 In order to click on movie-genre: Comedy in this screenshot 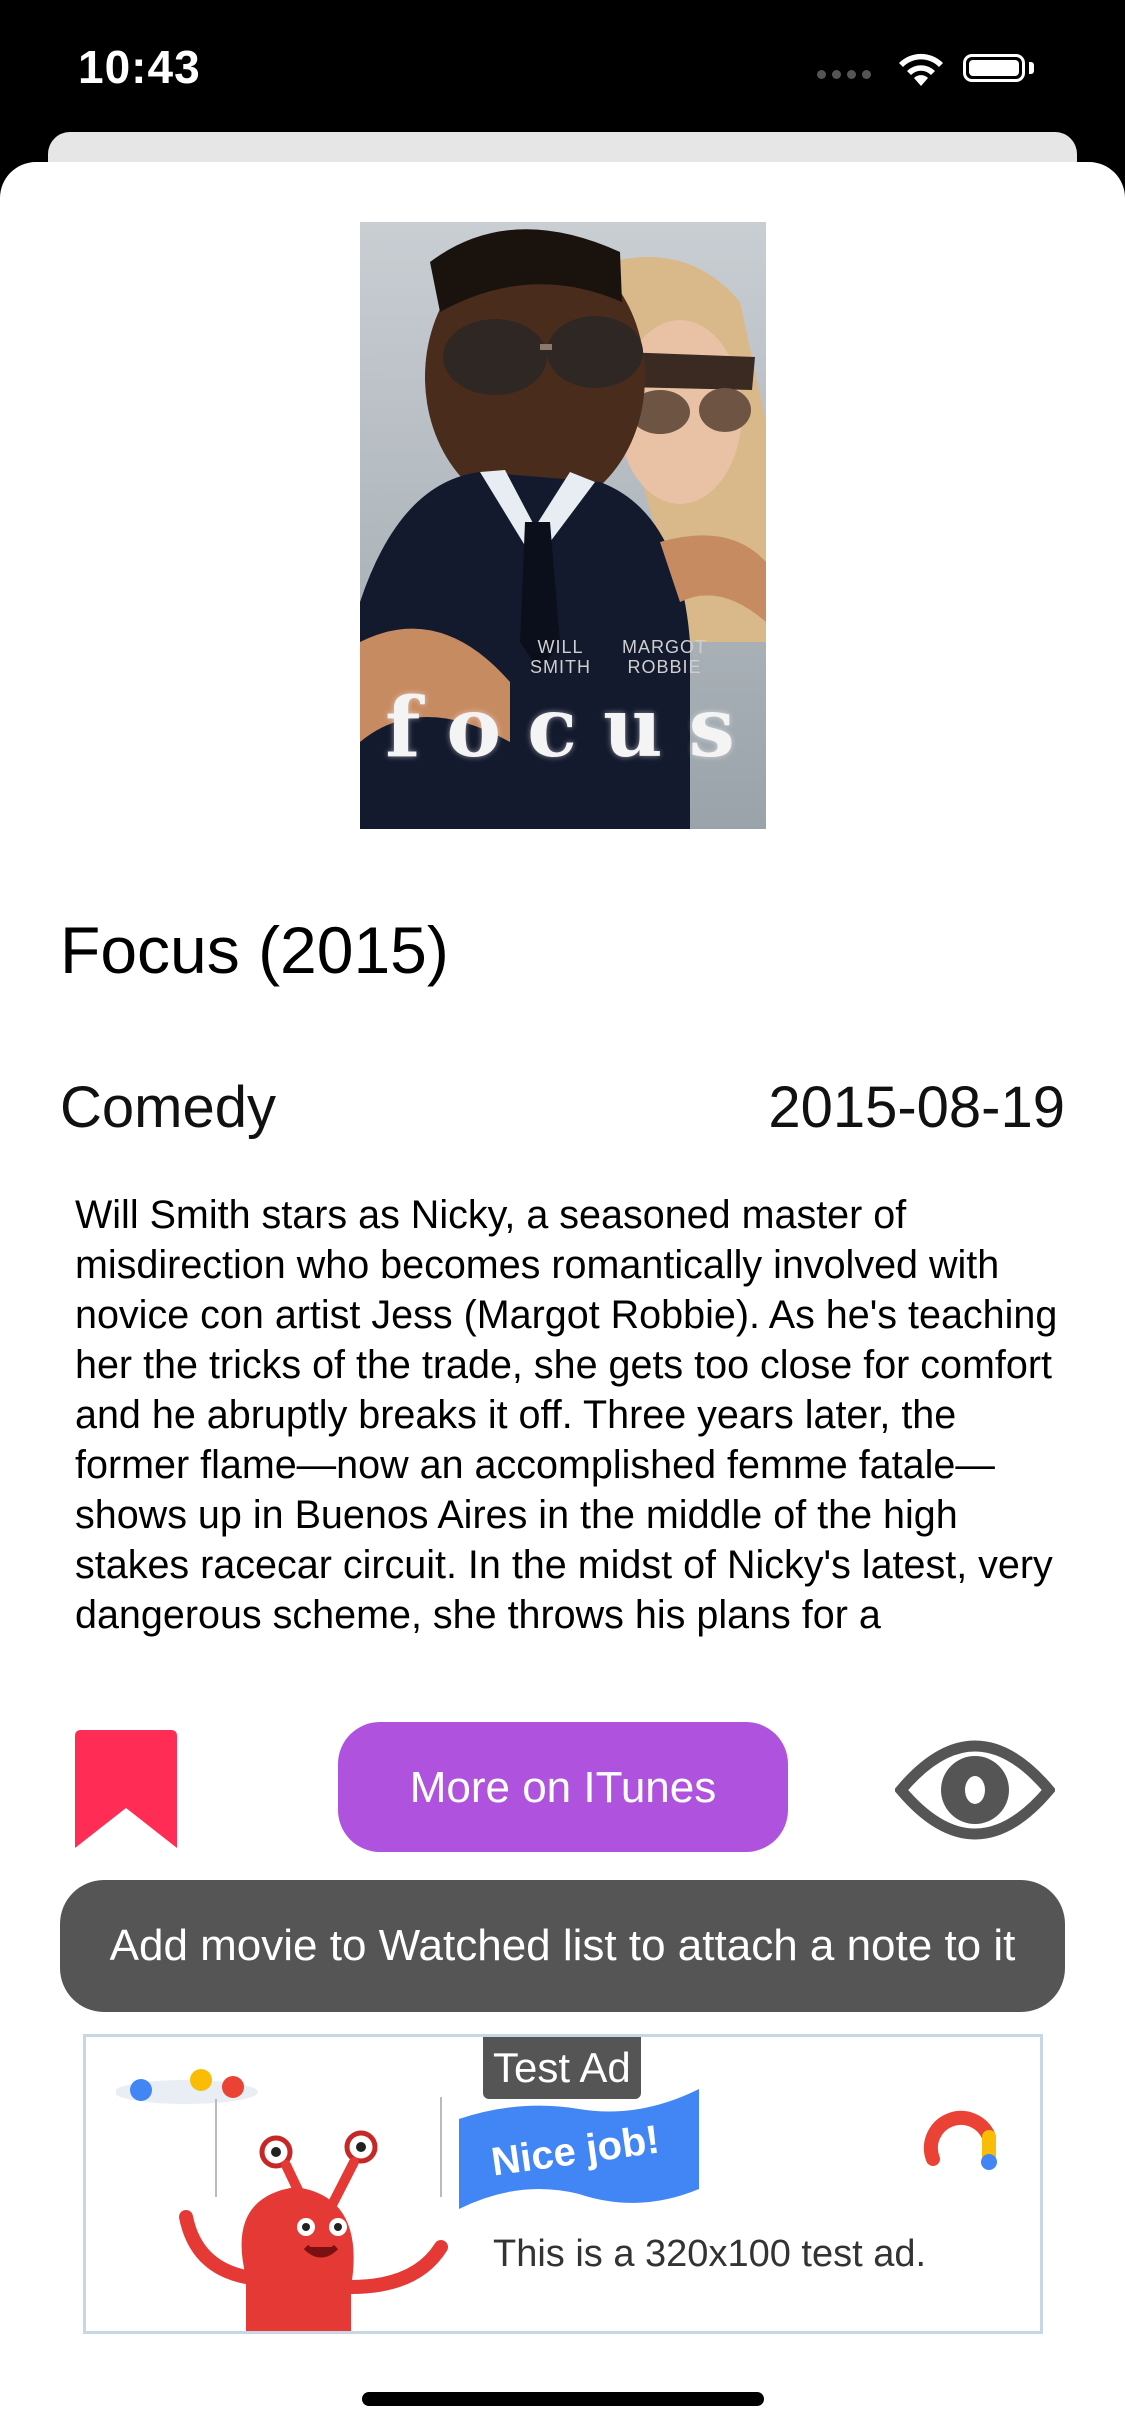, I will do `click(168, 1107)`.